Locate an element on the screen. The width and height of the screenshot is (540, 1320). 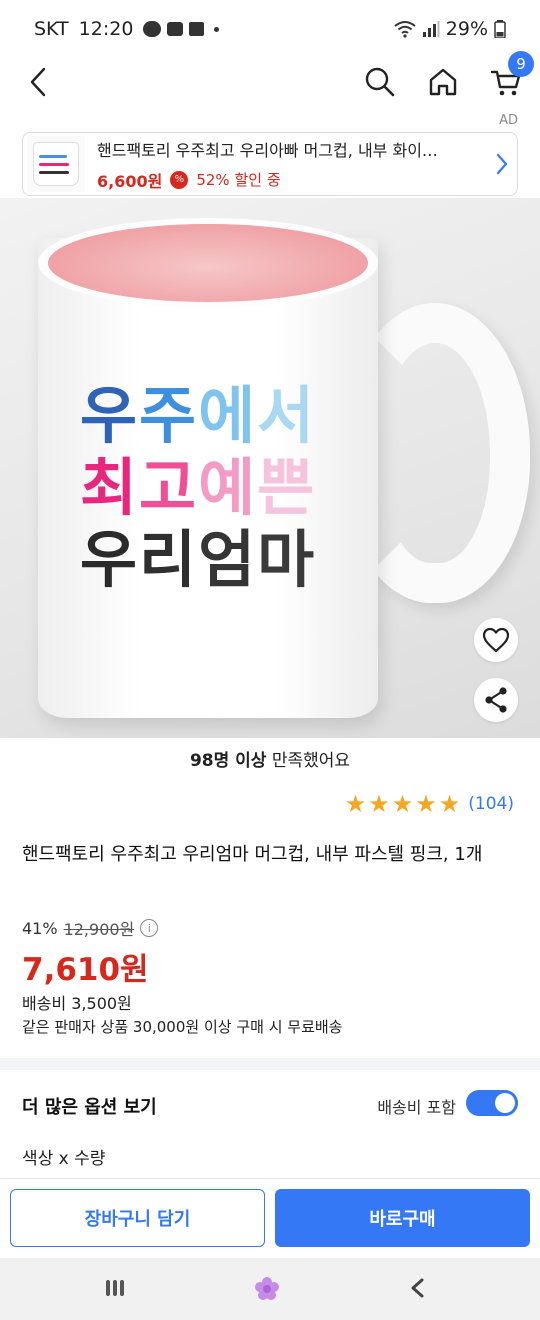
status-bar: SKT 12:20 29% is located at coordinates (270, 29).